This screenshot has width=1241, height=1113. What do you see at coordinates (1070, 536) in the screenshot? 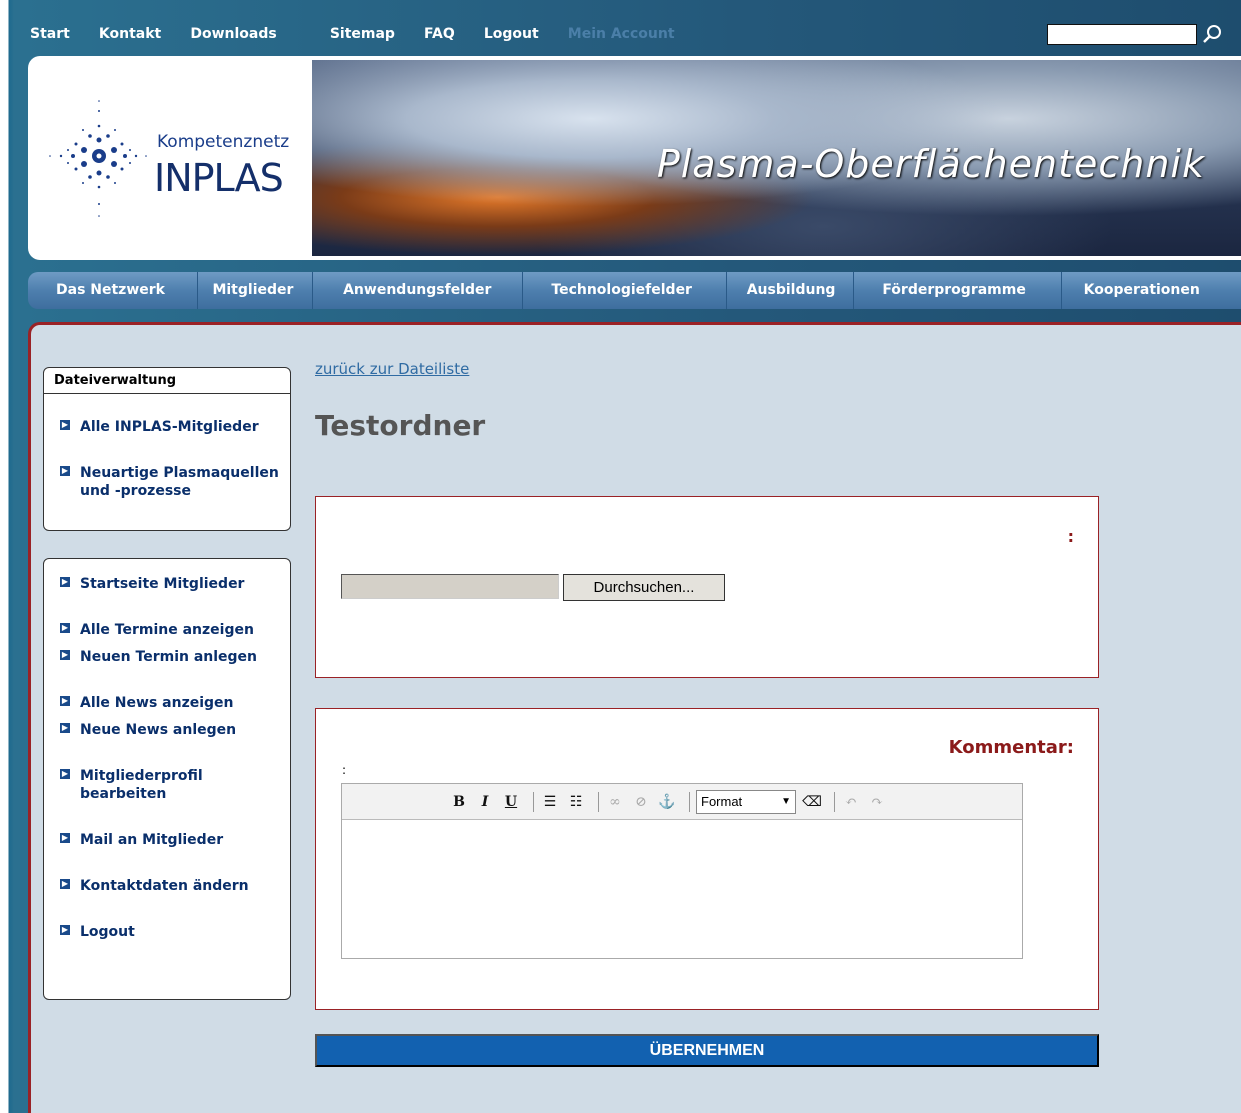
I see `upload-label: :` at bounding box center [1070, 536].